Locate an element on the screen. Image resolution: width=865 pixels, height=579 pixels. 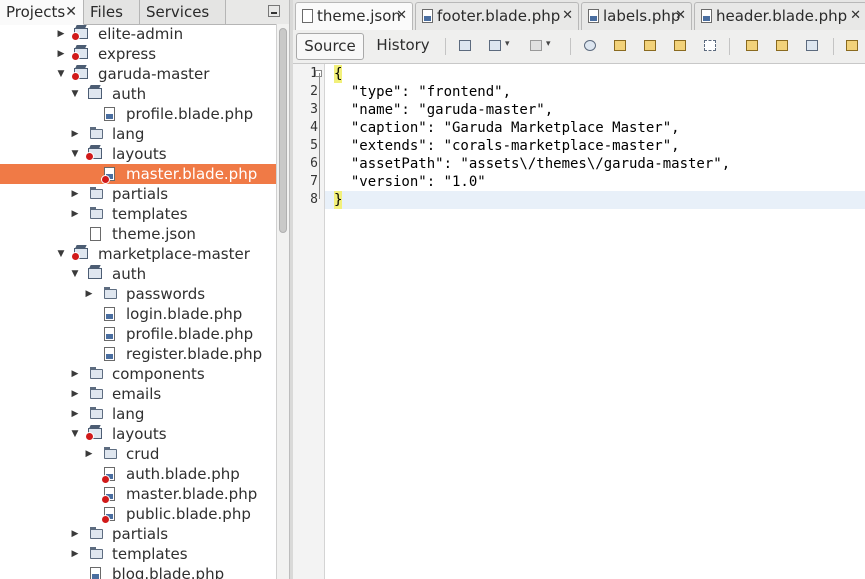
tree-item-label: emails is located at coordinates (137, 394).